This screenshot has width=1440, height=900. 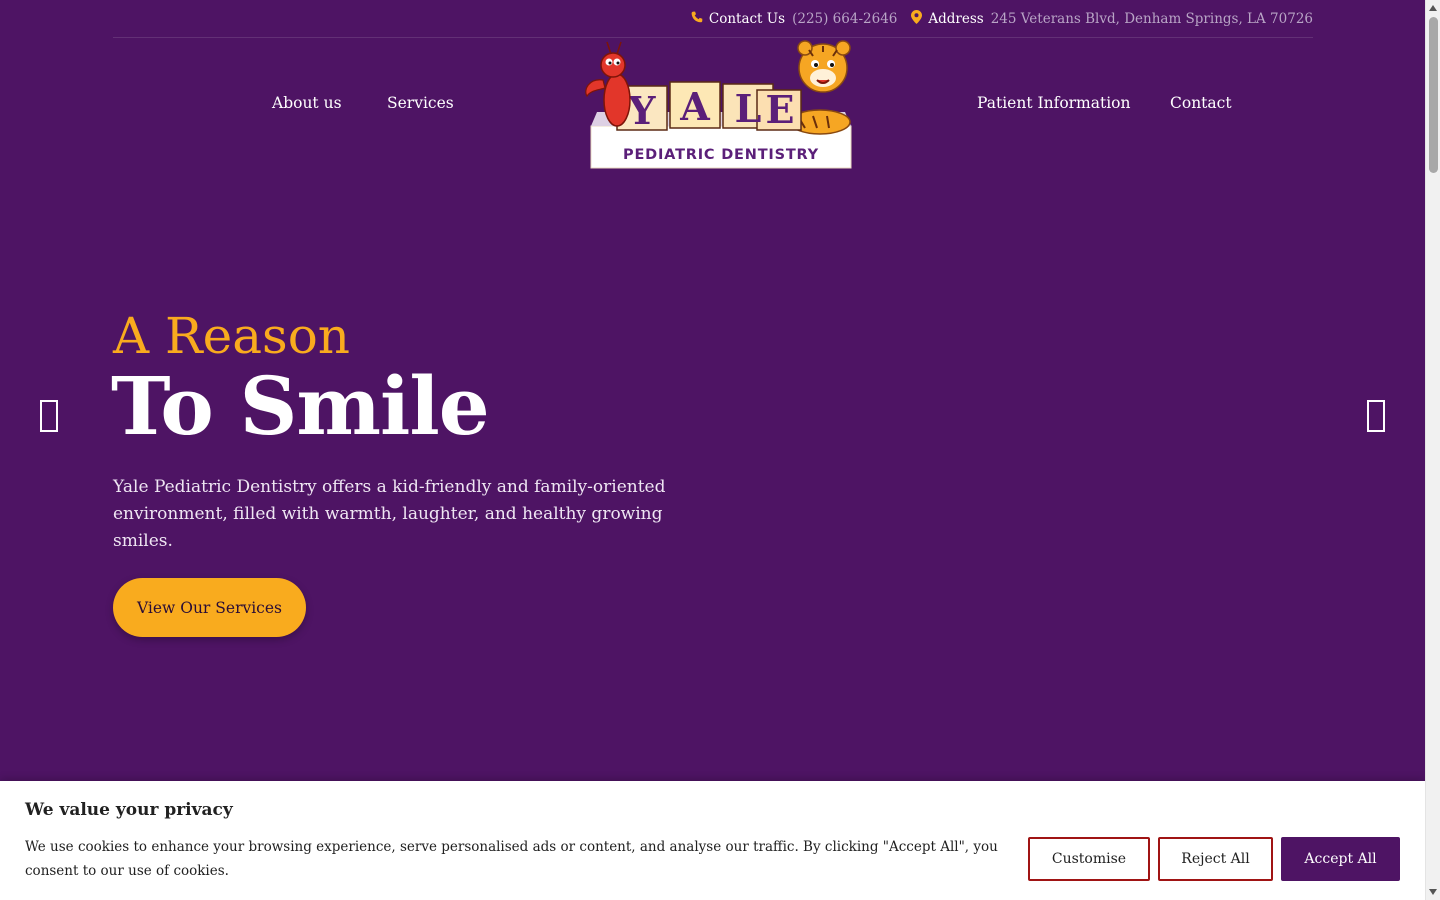 I want to click on view-our-services-button: View Our Services, so click(x=209, y=607).